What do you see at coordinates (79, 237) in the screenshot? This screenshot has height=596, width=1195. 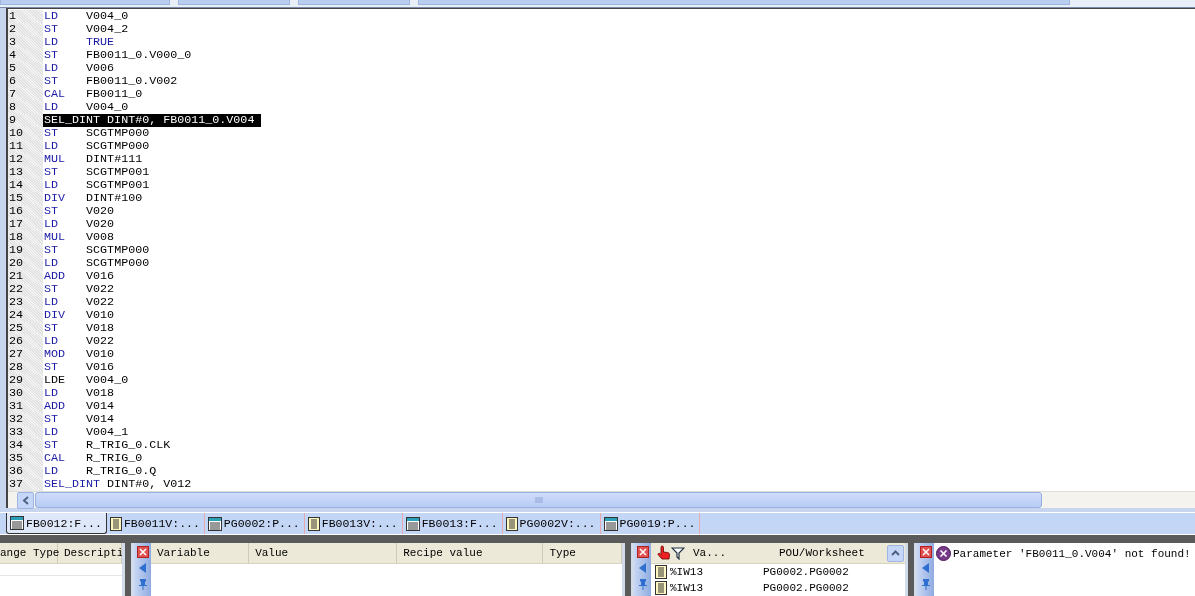 I see `code-line: MUL V008` at bounding box center [79, 237].